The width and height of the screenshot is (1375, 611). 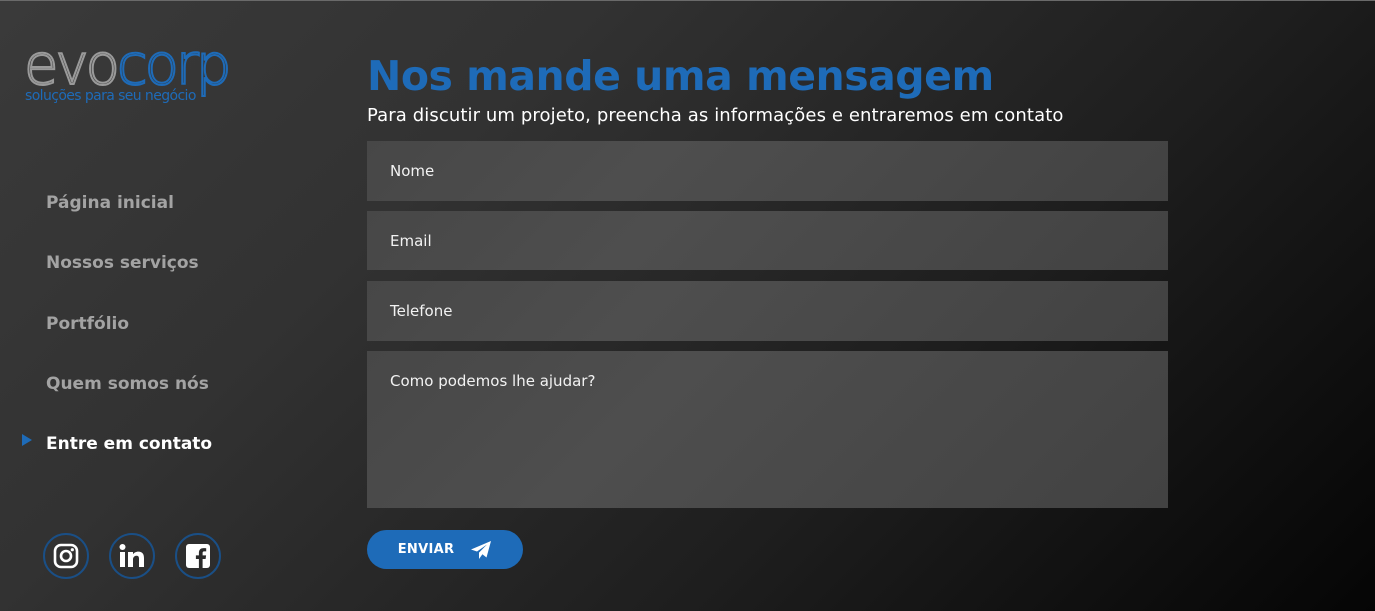 I want to click on send-button-label: ENVIAR, so click(x=426, y=549).